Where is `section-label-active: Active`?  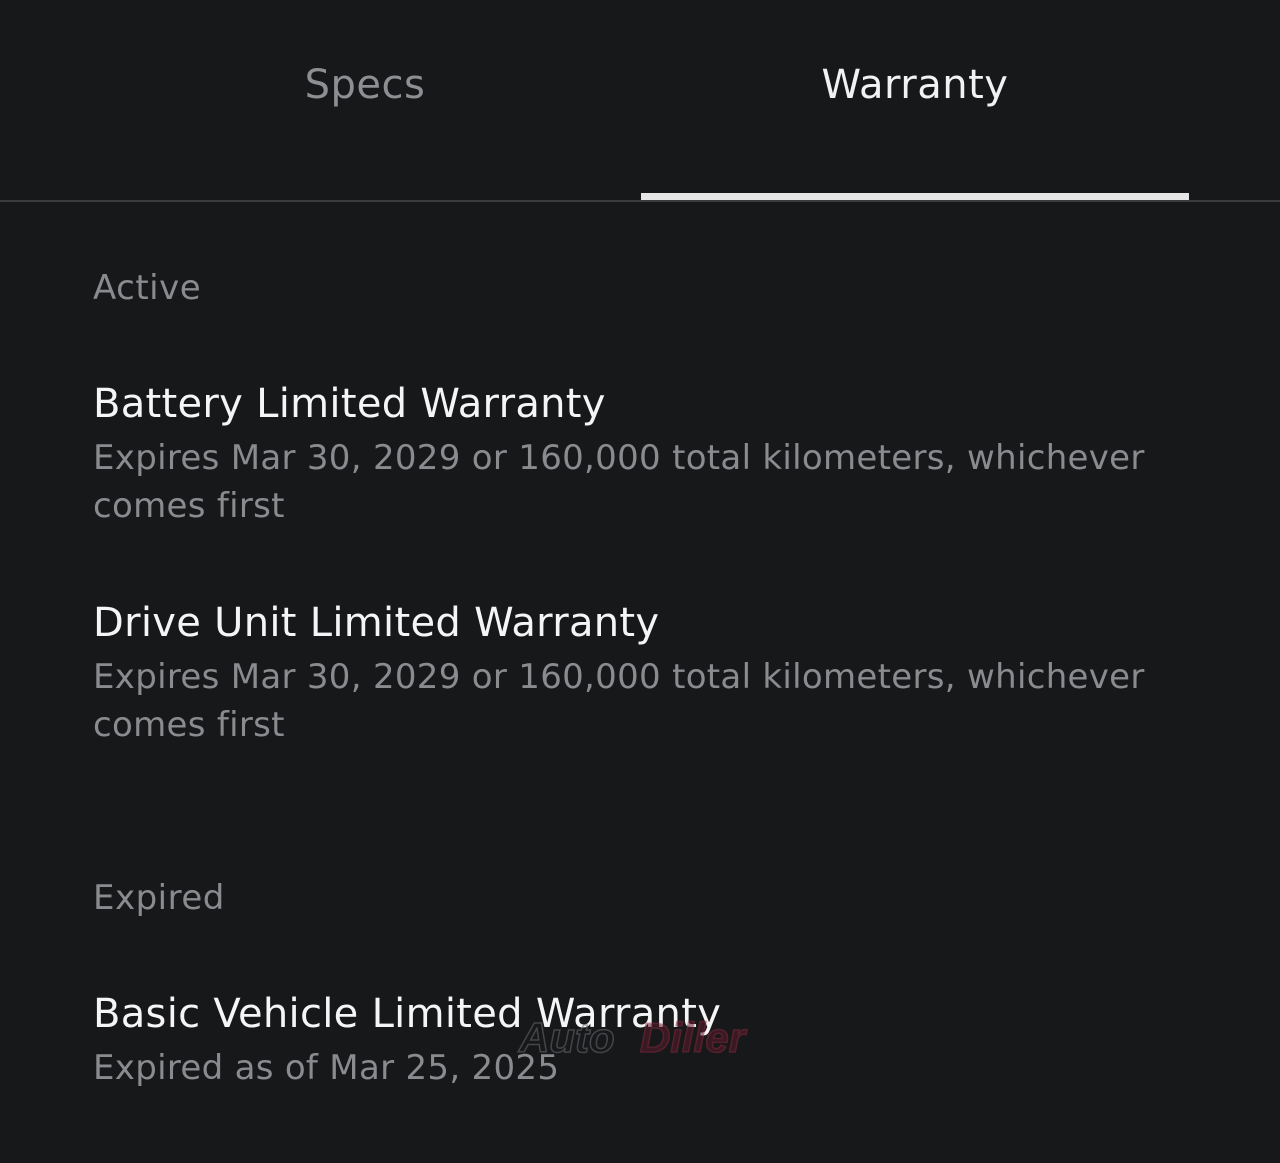 section-label-active: Active is located at coordinates (147, 288).